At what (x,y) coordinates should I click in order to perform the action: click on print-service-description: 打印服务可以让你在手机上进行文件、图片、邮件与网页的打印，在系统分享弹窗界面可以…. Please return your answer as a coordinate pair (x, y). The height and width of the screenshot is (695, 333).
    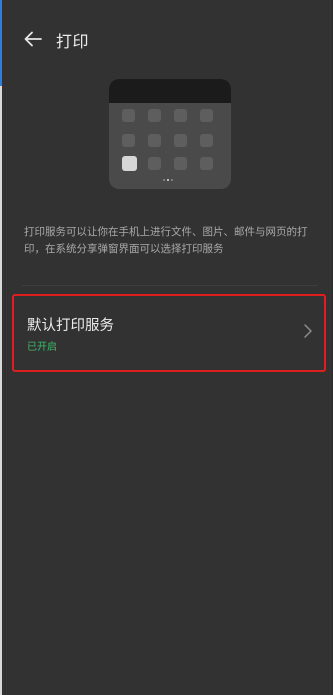
    Looking at the image, I should click on (166, 240).